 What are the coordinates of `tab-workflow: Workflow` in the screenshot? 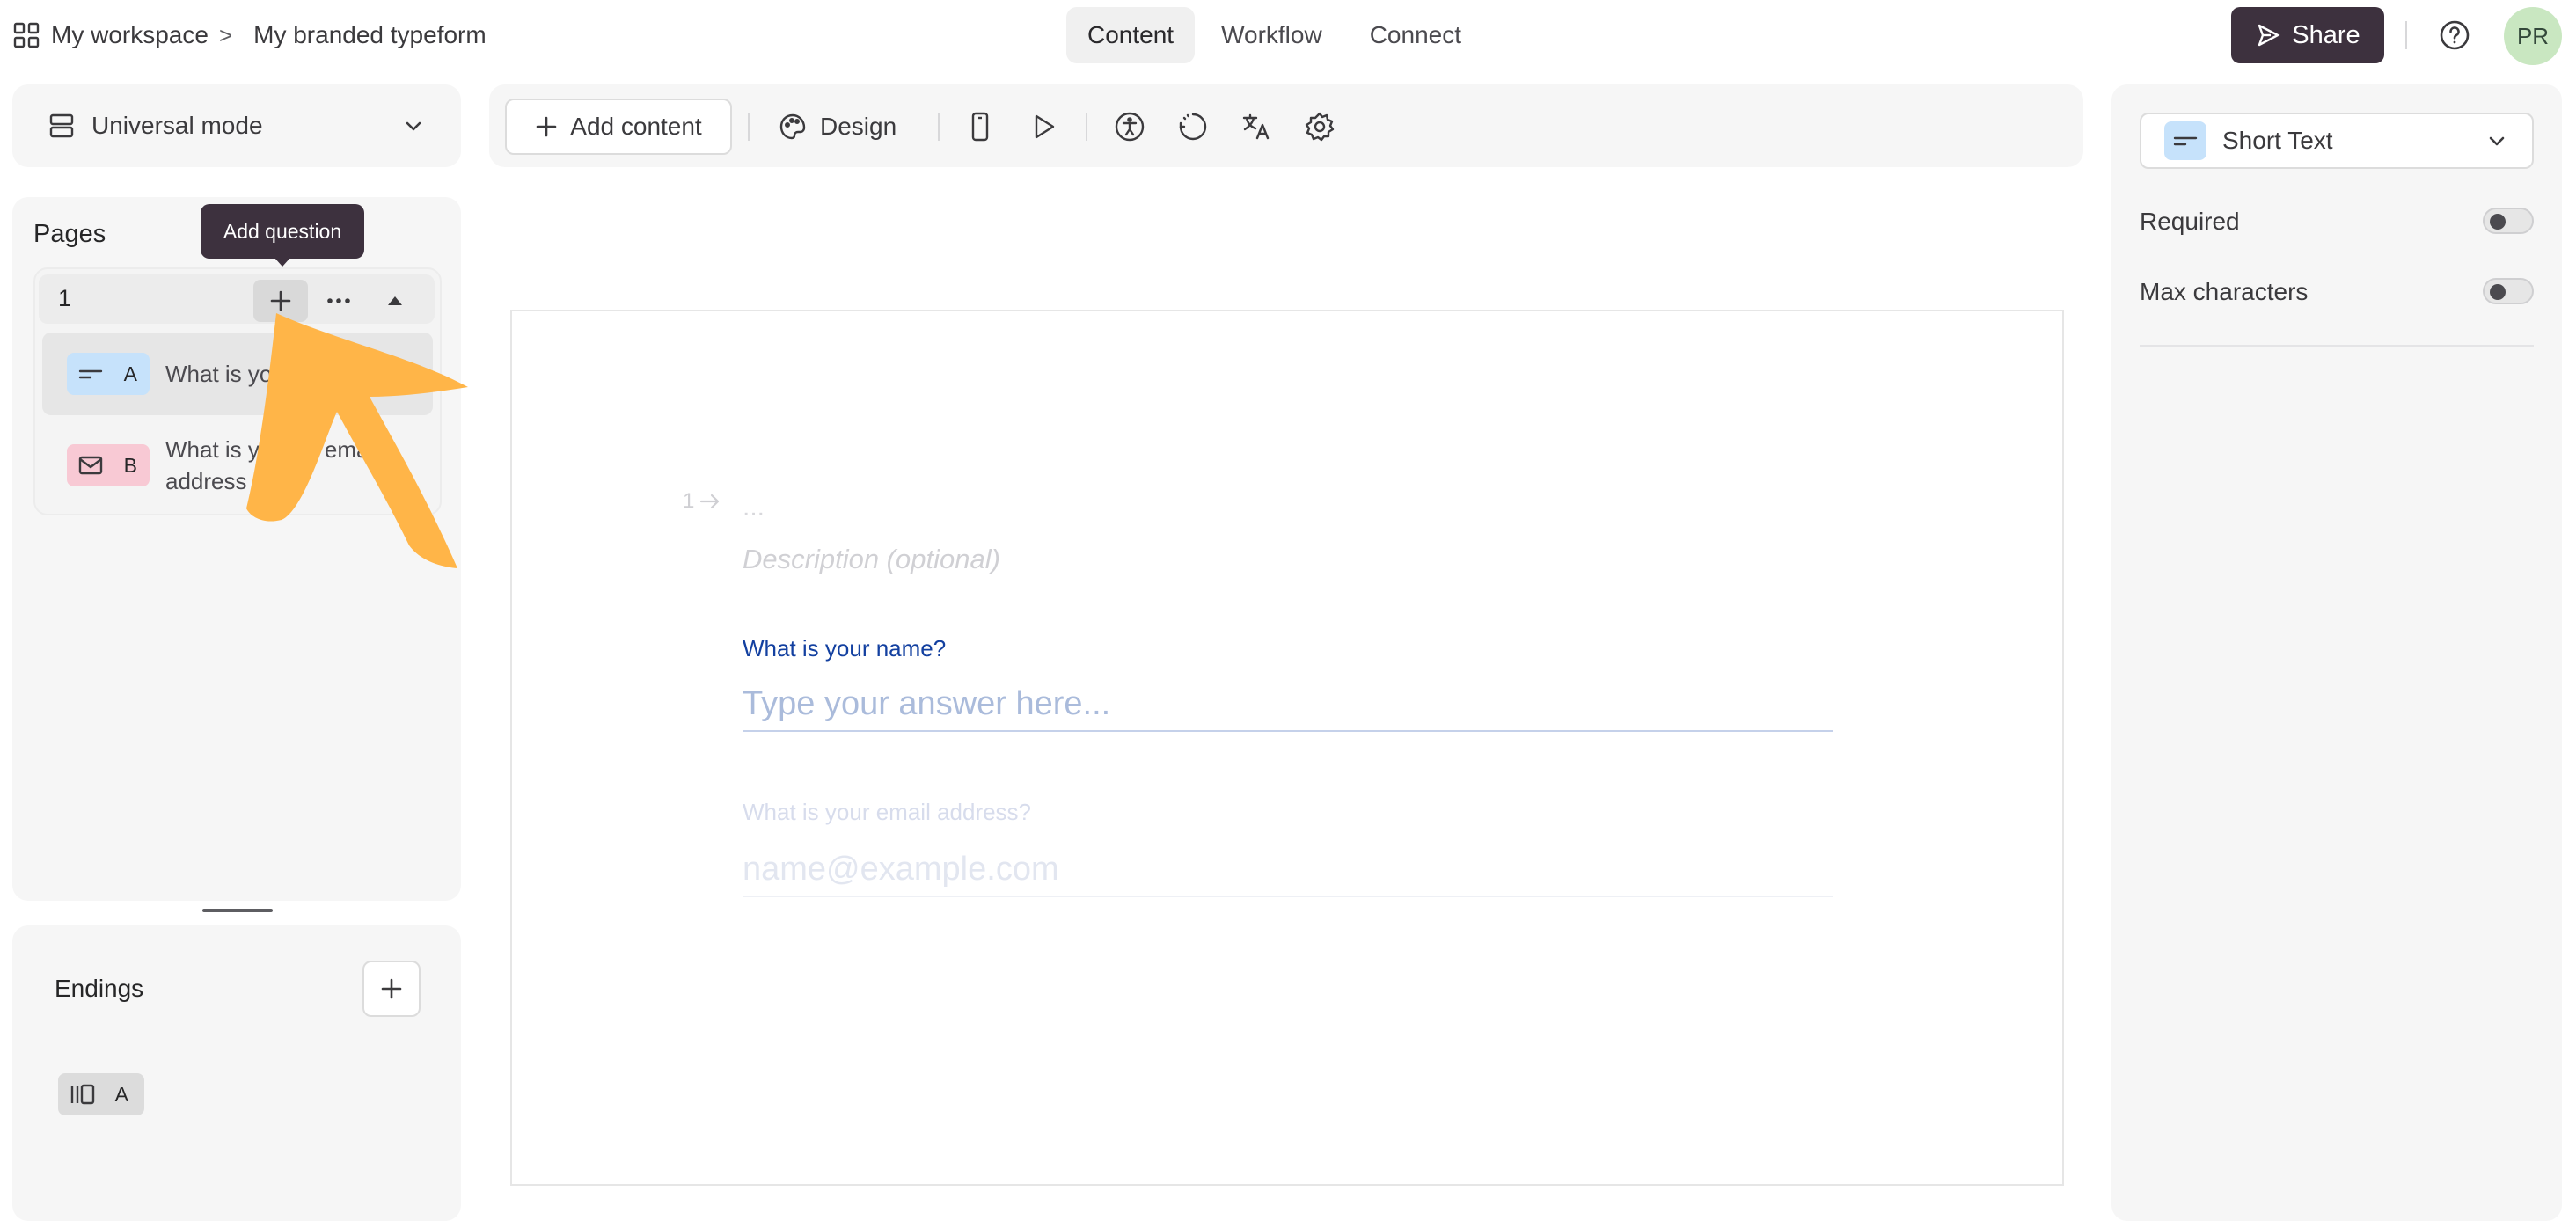 It's located at (1271, 35).